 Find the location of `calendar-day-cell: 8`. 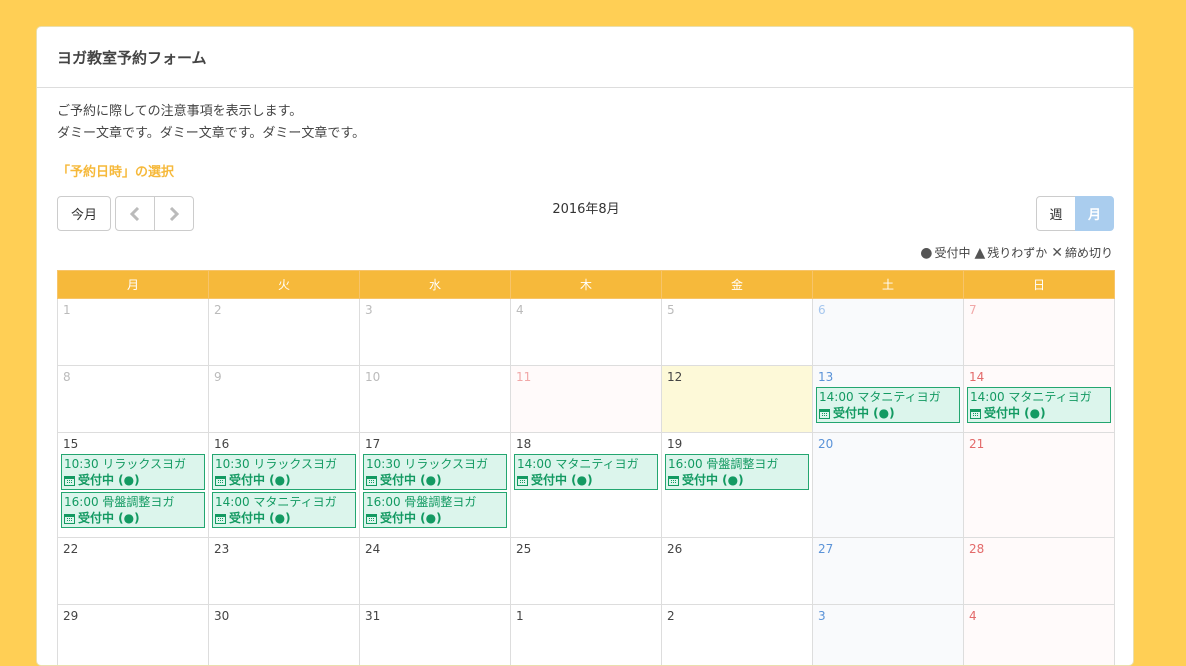

calendar-day-cell: 8 is located at coordinates (133, 399).